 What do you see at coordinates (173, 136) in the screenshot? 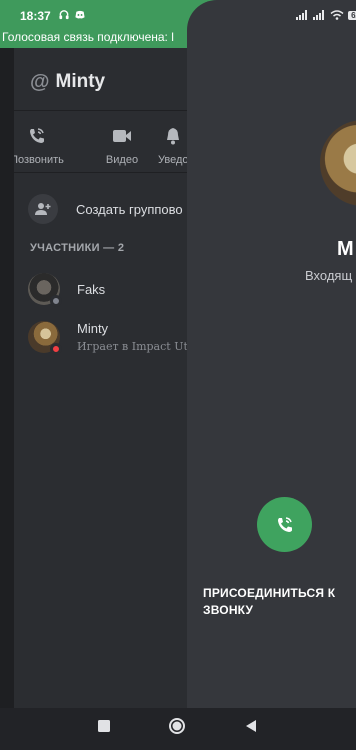
I see `bell-icon` at bounding box center [173, 136].